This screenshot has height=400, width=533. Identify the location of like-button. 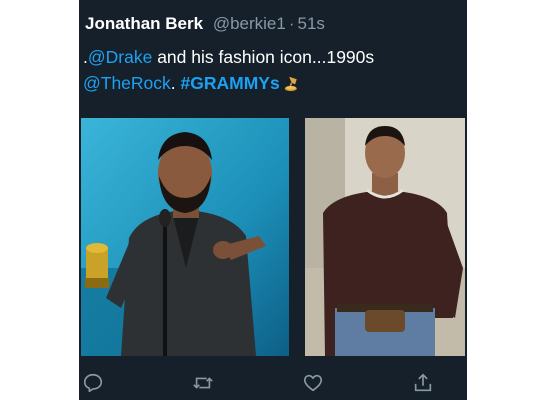
(314, 384).